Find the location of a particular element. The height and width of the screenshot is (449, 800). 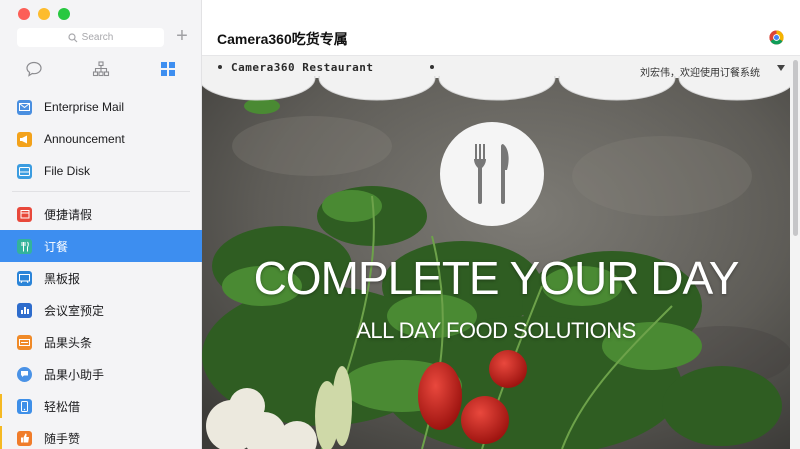

search-icon is located at coordinates (73, 37).